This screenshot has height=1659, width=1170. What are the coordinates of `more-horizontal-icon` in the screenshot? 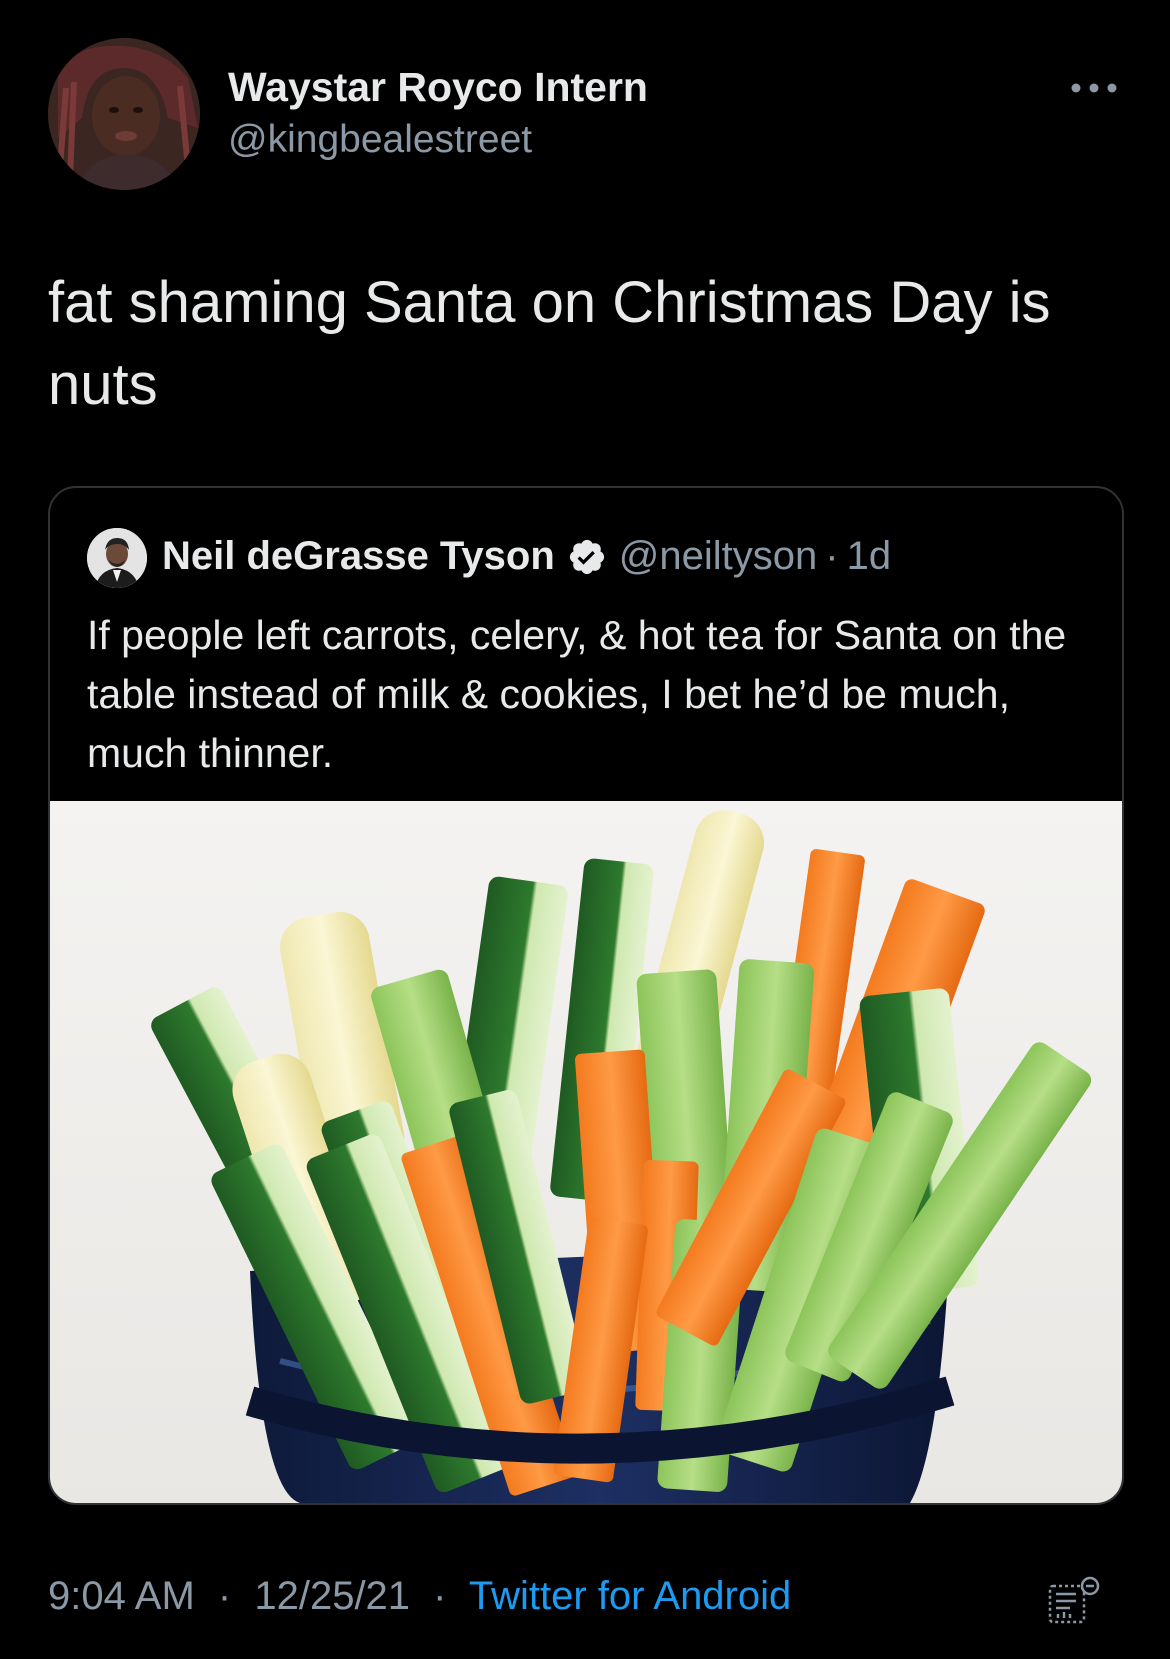 It's located at (1094, 88).